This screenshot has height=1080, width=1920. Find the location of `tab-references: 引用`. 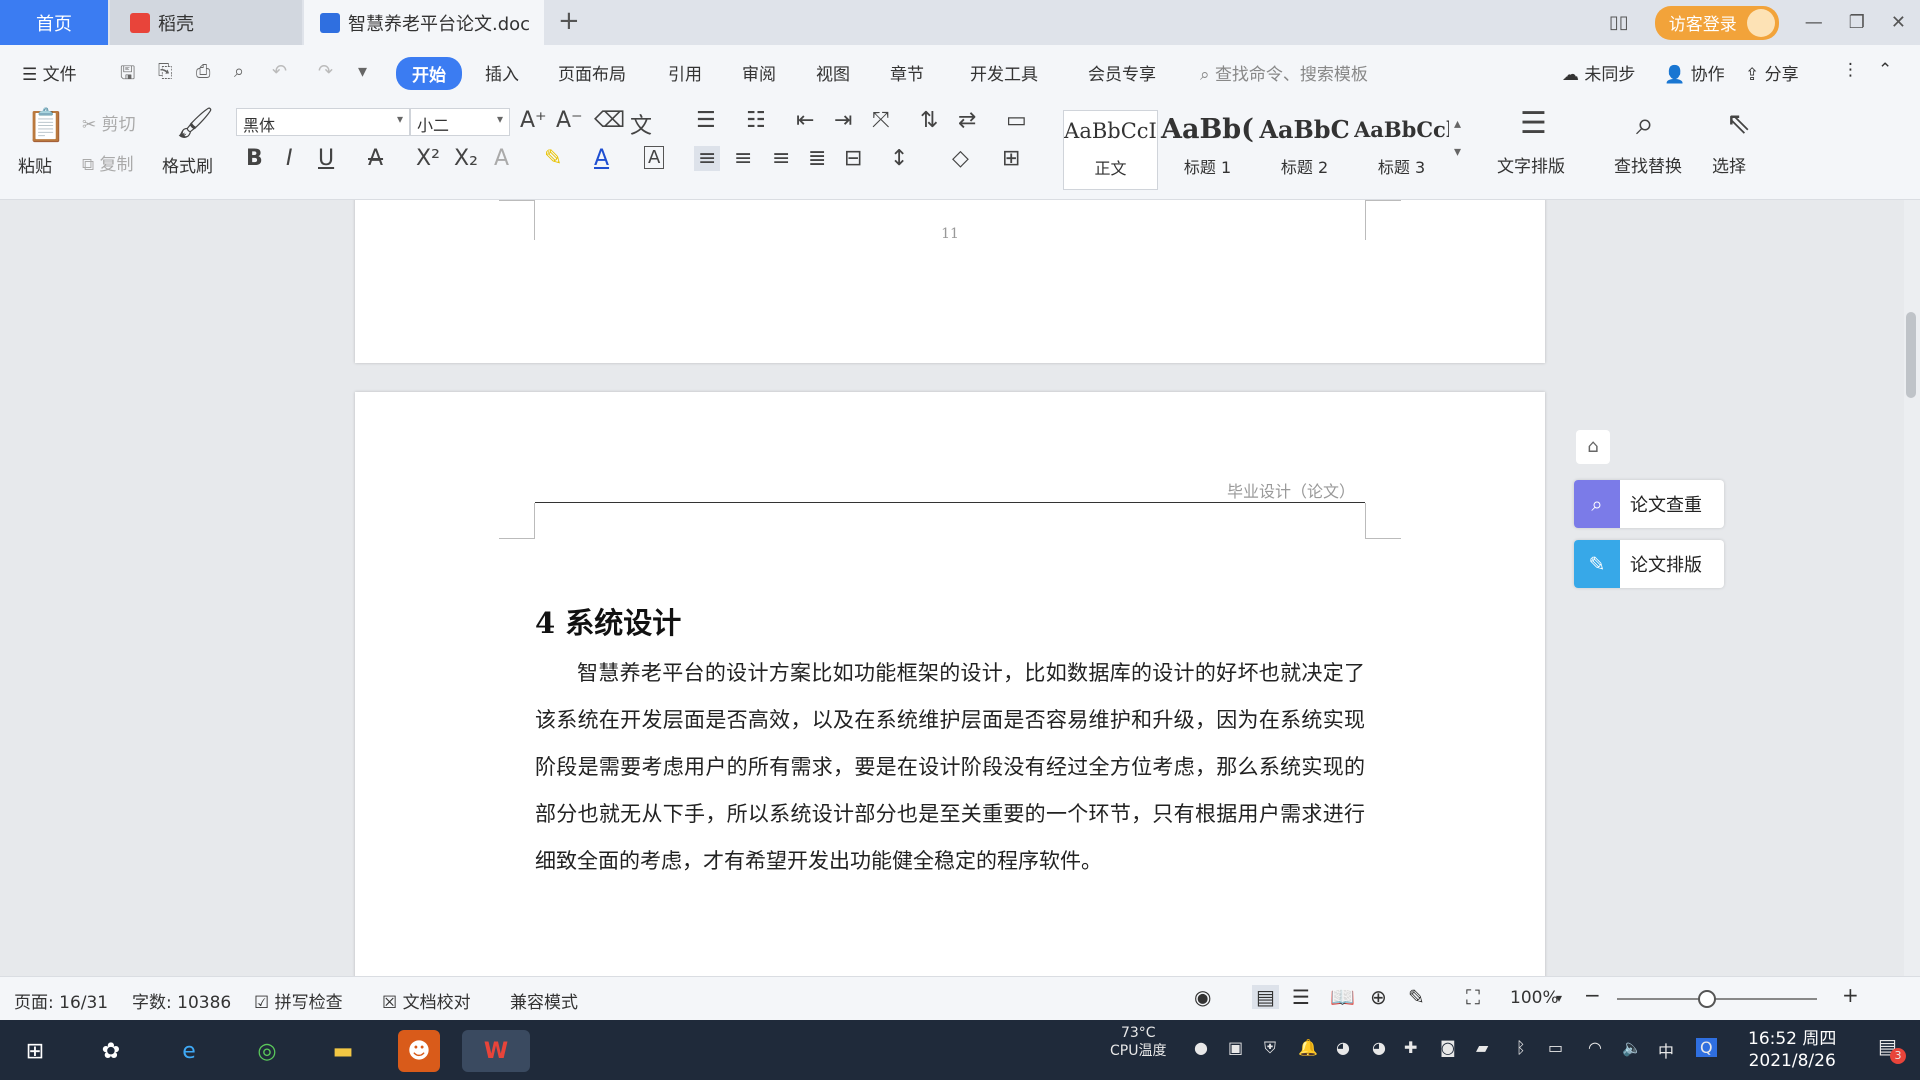

tab-references: 引用 is located at coordinates (685, 72).